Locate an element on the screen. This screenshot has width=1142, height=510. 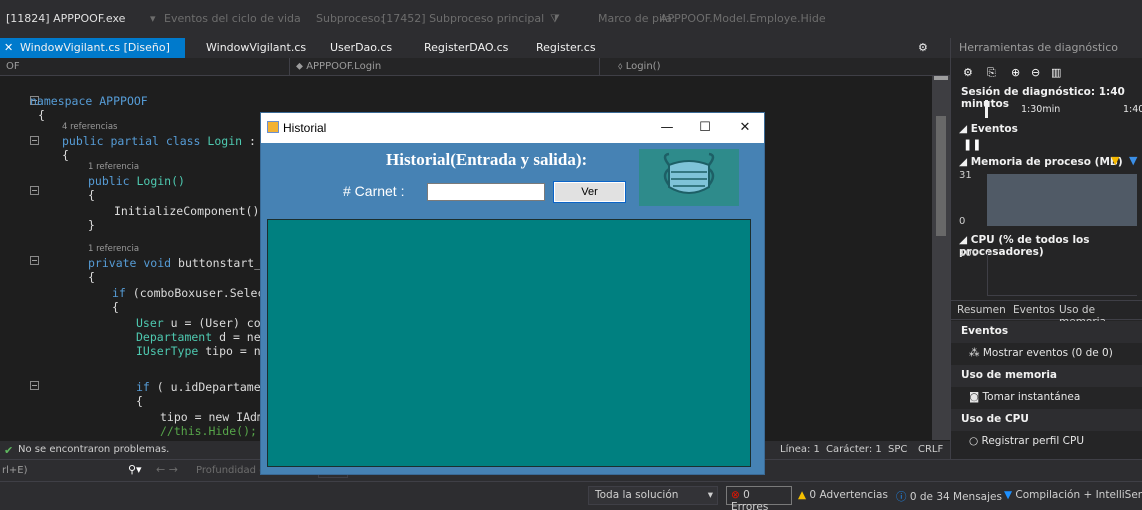
window-title: Historial is located at coordinates (305, 128).